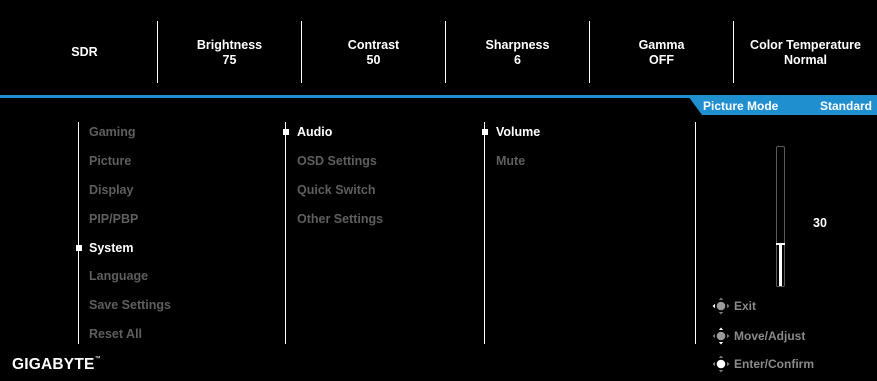  I want to click on gamma-value: OFF, so click(661, 59).